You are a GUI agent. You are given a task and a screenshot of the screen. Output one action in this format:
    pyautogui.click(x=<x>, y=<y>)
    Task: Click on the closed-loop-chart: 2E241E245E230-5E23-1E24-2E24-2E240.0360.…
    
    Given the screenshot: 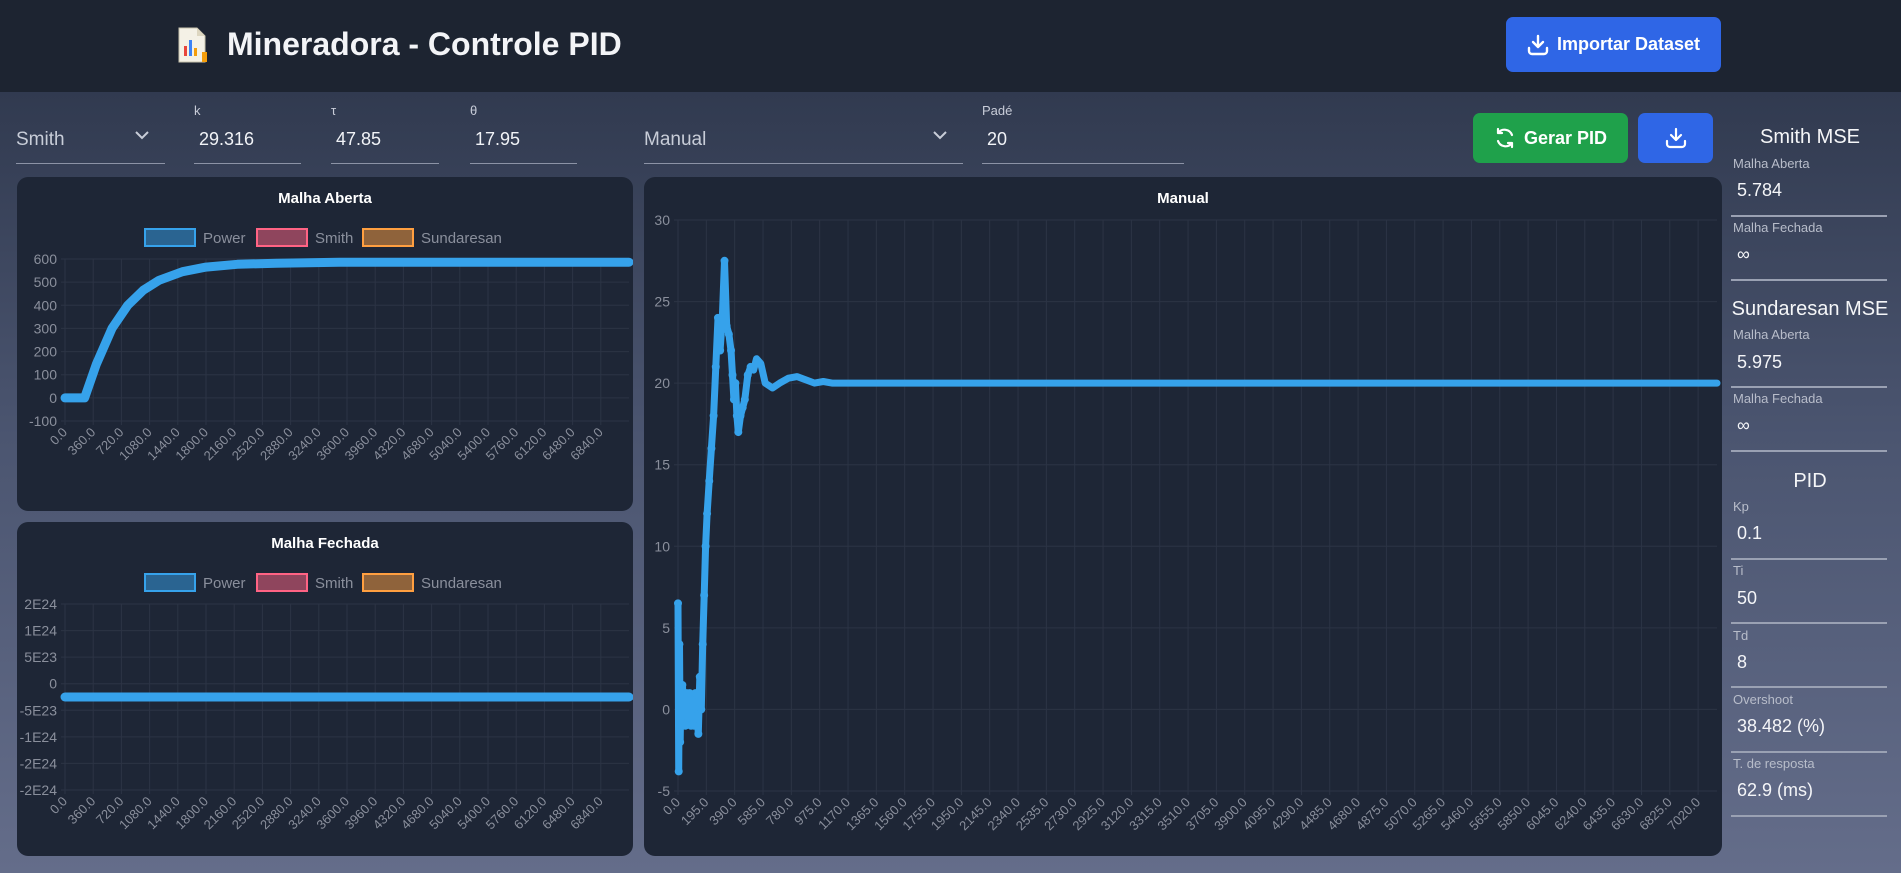 What is the action you would take?
    pyautogui.click(x=326, y=703)
    